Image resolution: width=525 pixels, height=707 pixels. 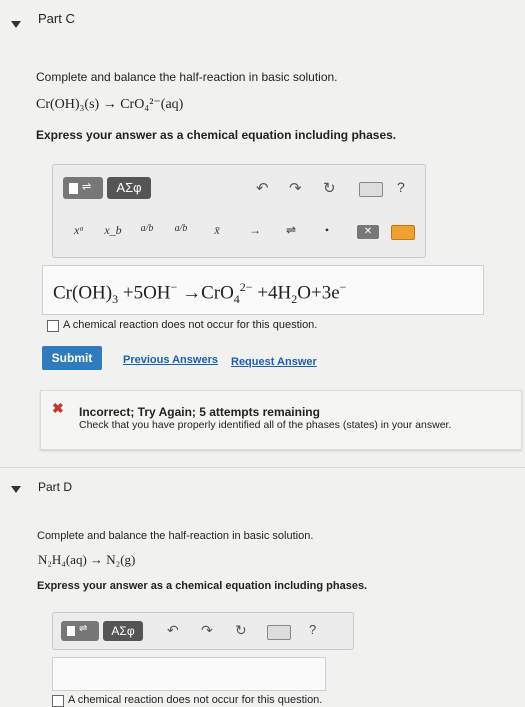 What do you see at coordinates (173, 630) in the screenshot?
I see `part-d-undo-icon: ↶` at bounding box center [173, 630].